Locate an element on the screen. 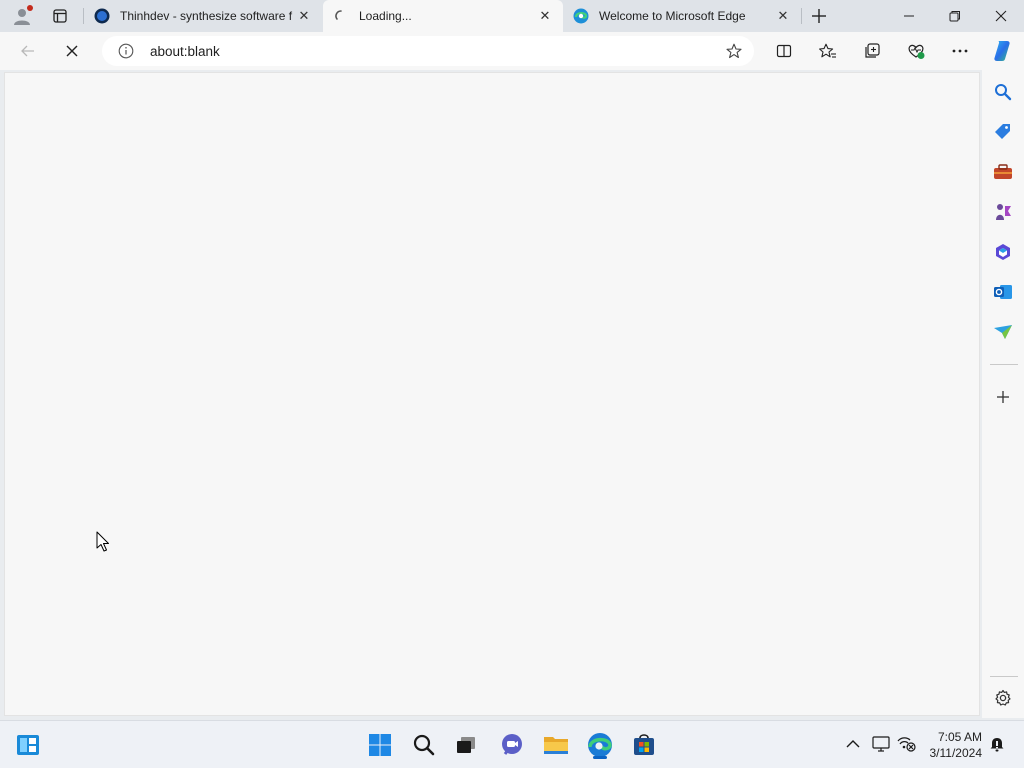  file-explorer-icon is located at coordinates (556, 745).